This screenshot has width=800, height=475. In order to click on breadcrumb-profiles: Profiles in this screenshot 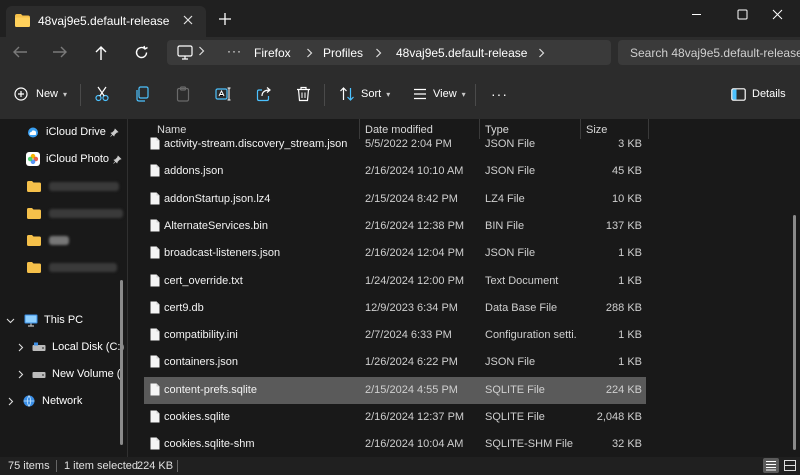, I will do `click(343, 53)`.